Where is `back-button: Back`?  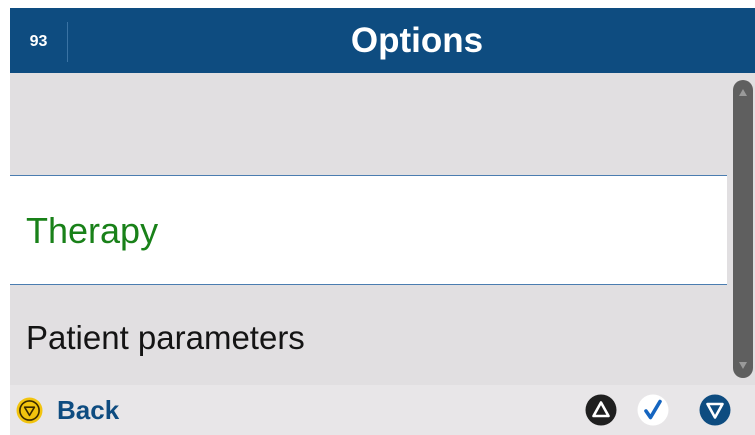
back-button: Back is located at coordinates (67, 410).